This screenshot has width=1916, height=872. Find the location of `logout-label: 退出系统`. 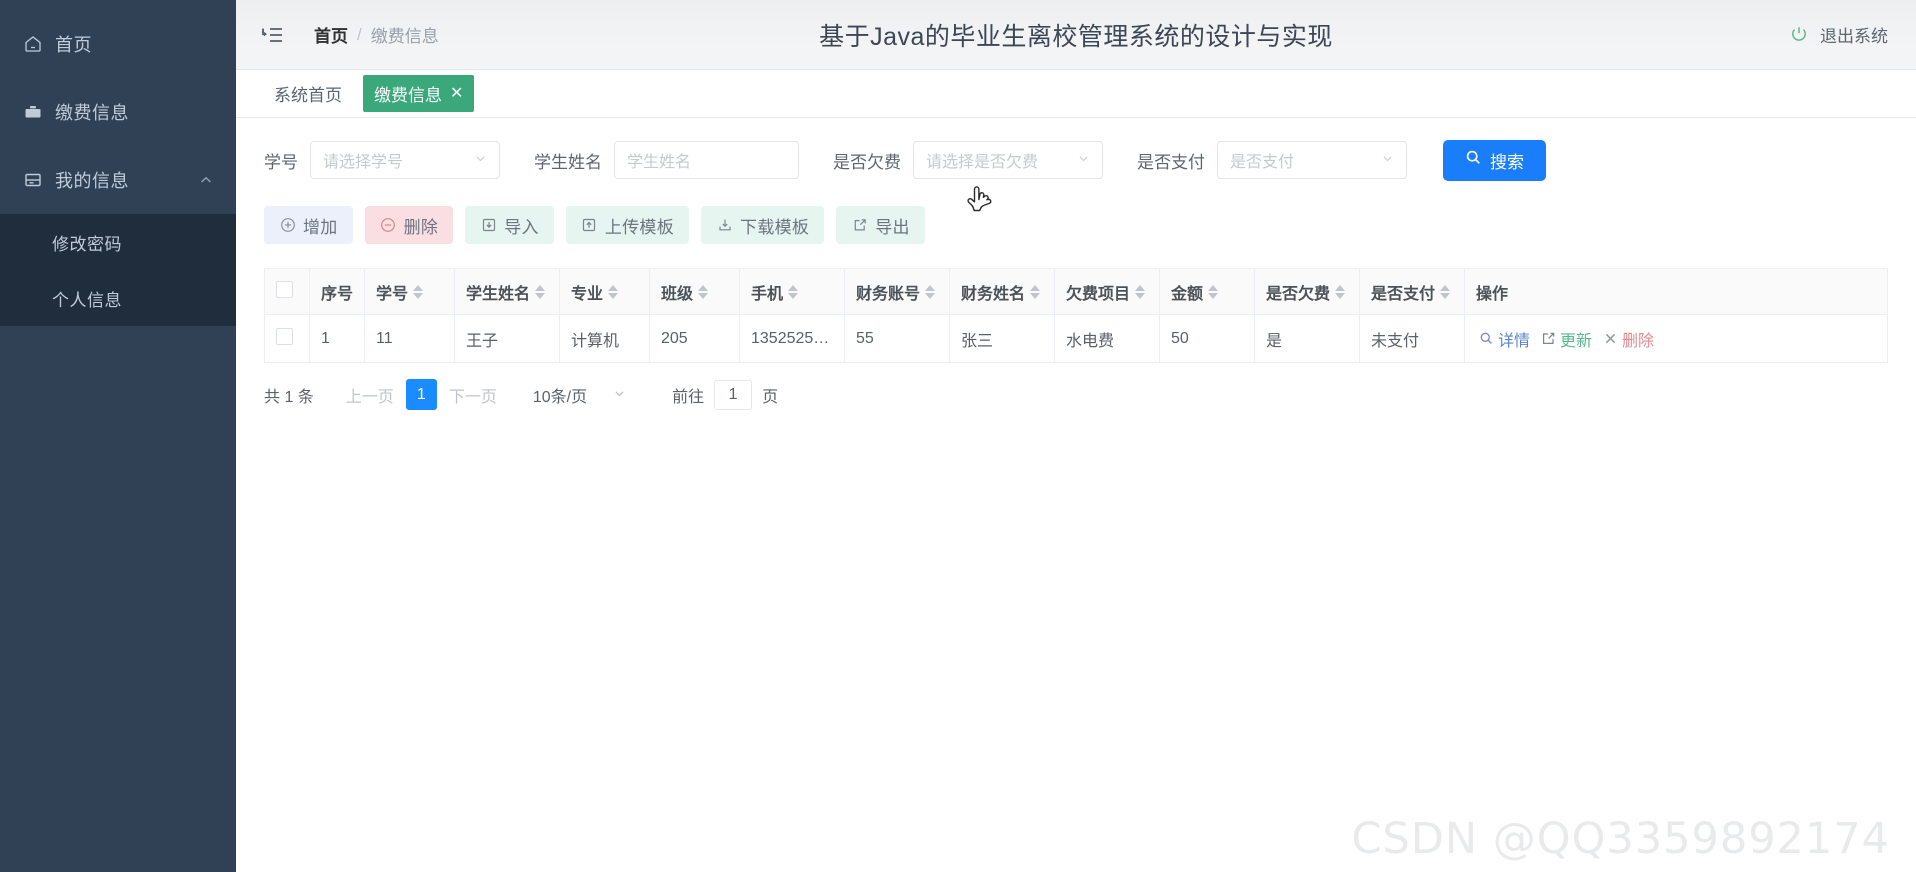

logout-label: 退出系统 is located at coordinates (1854, 36).